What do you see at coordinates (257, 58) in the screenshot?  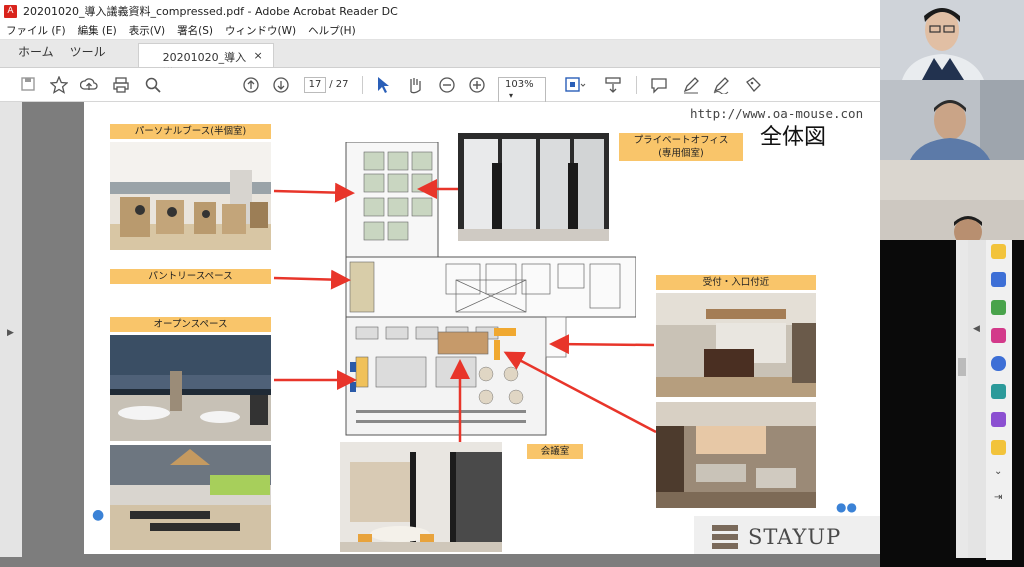 I see `tab-close-button: ×` at bounding box center [257, 58].